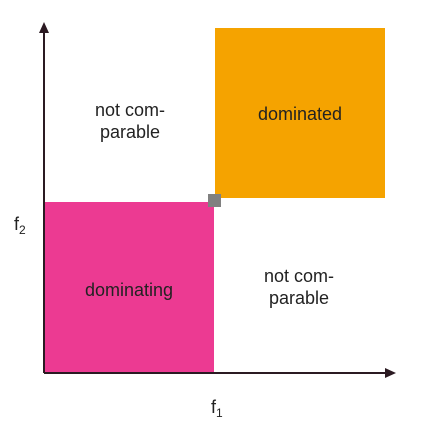 Image resolution: width=442 pixels, height=430 pixels. Describe the element at coordinates (130, 132) in the screenshot. I see `not-comparable-top-line2: parable` at that location.